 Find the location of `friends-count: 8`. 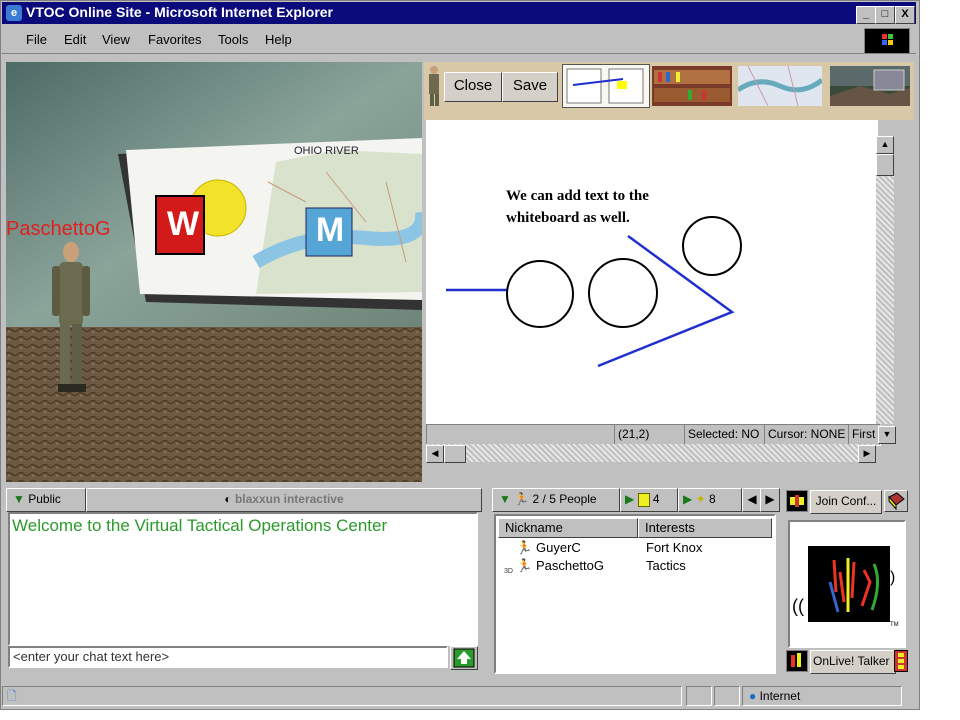

friends-count: 8 is located at coordinates (712, 499).